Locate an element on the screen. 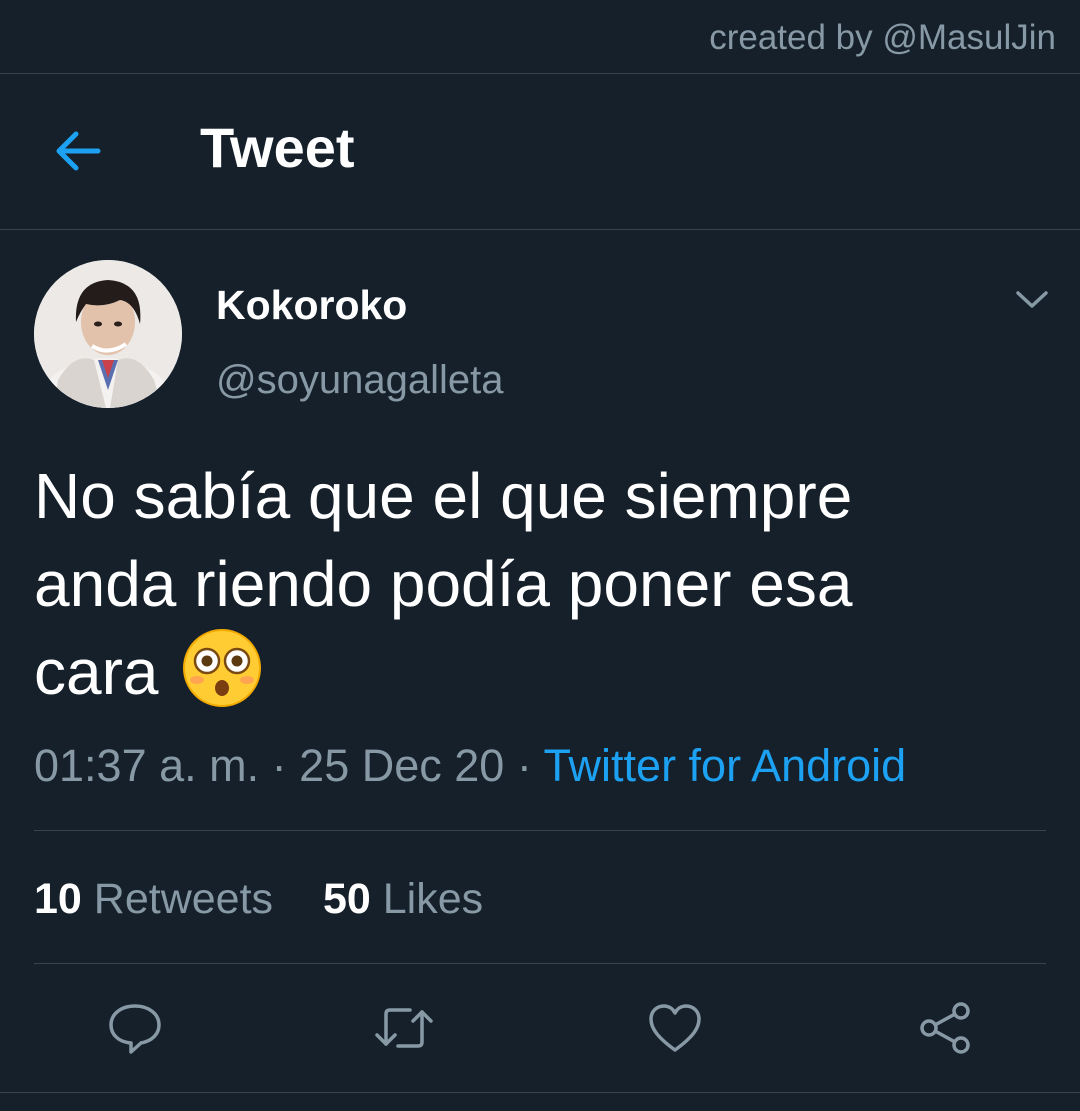  watermark-credit: created by @MasulJin is located at coordinates (882, 37).